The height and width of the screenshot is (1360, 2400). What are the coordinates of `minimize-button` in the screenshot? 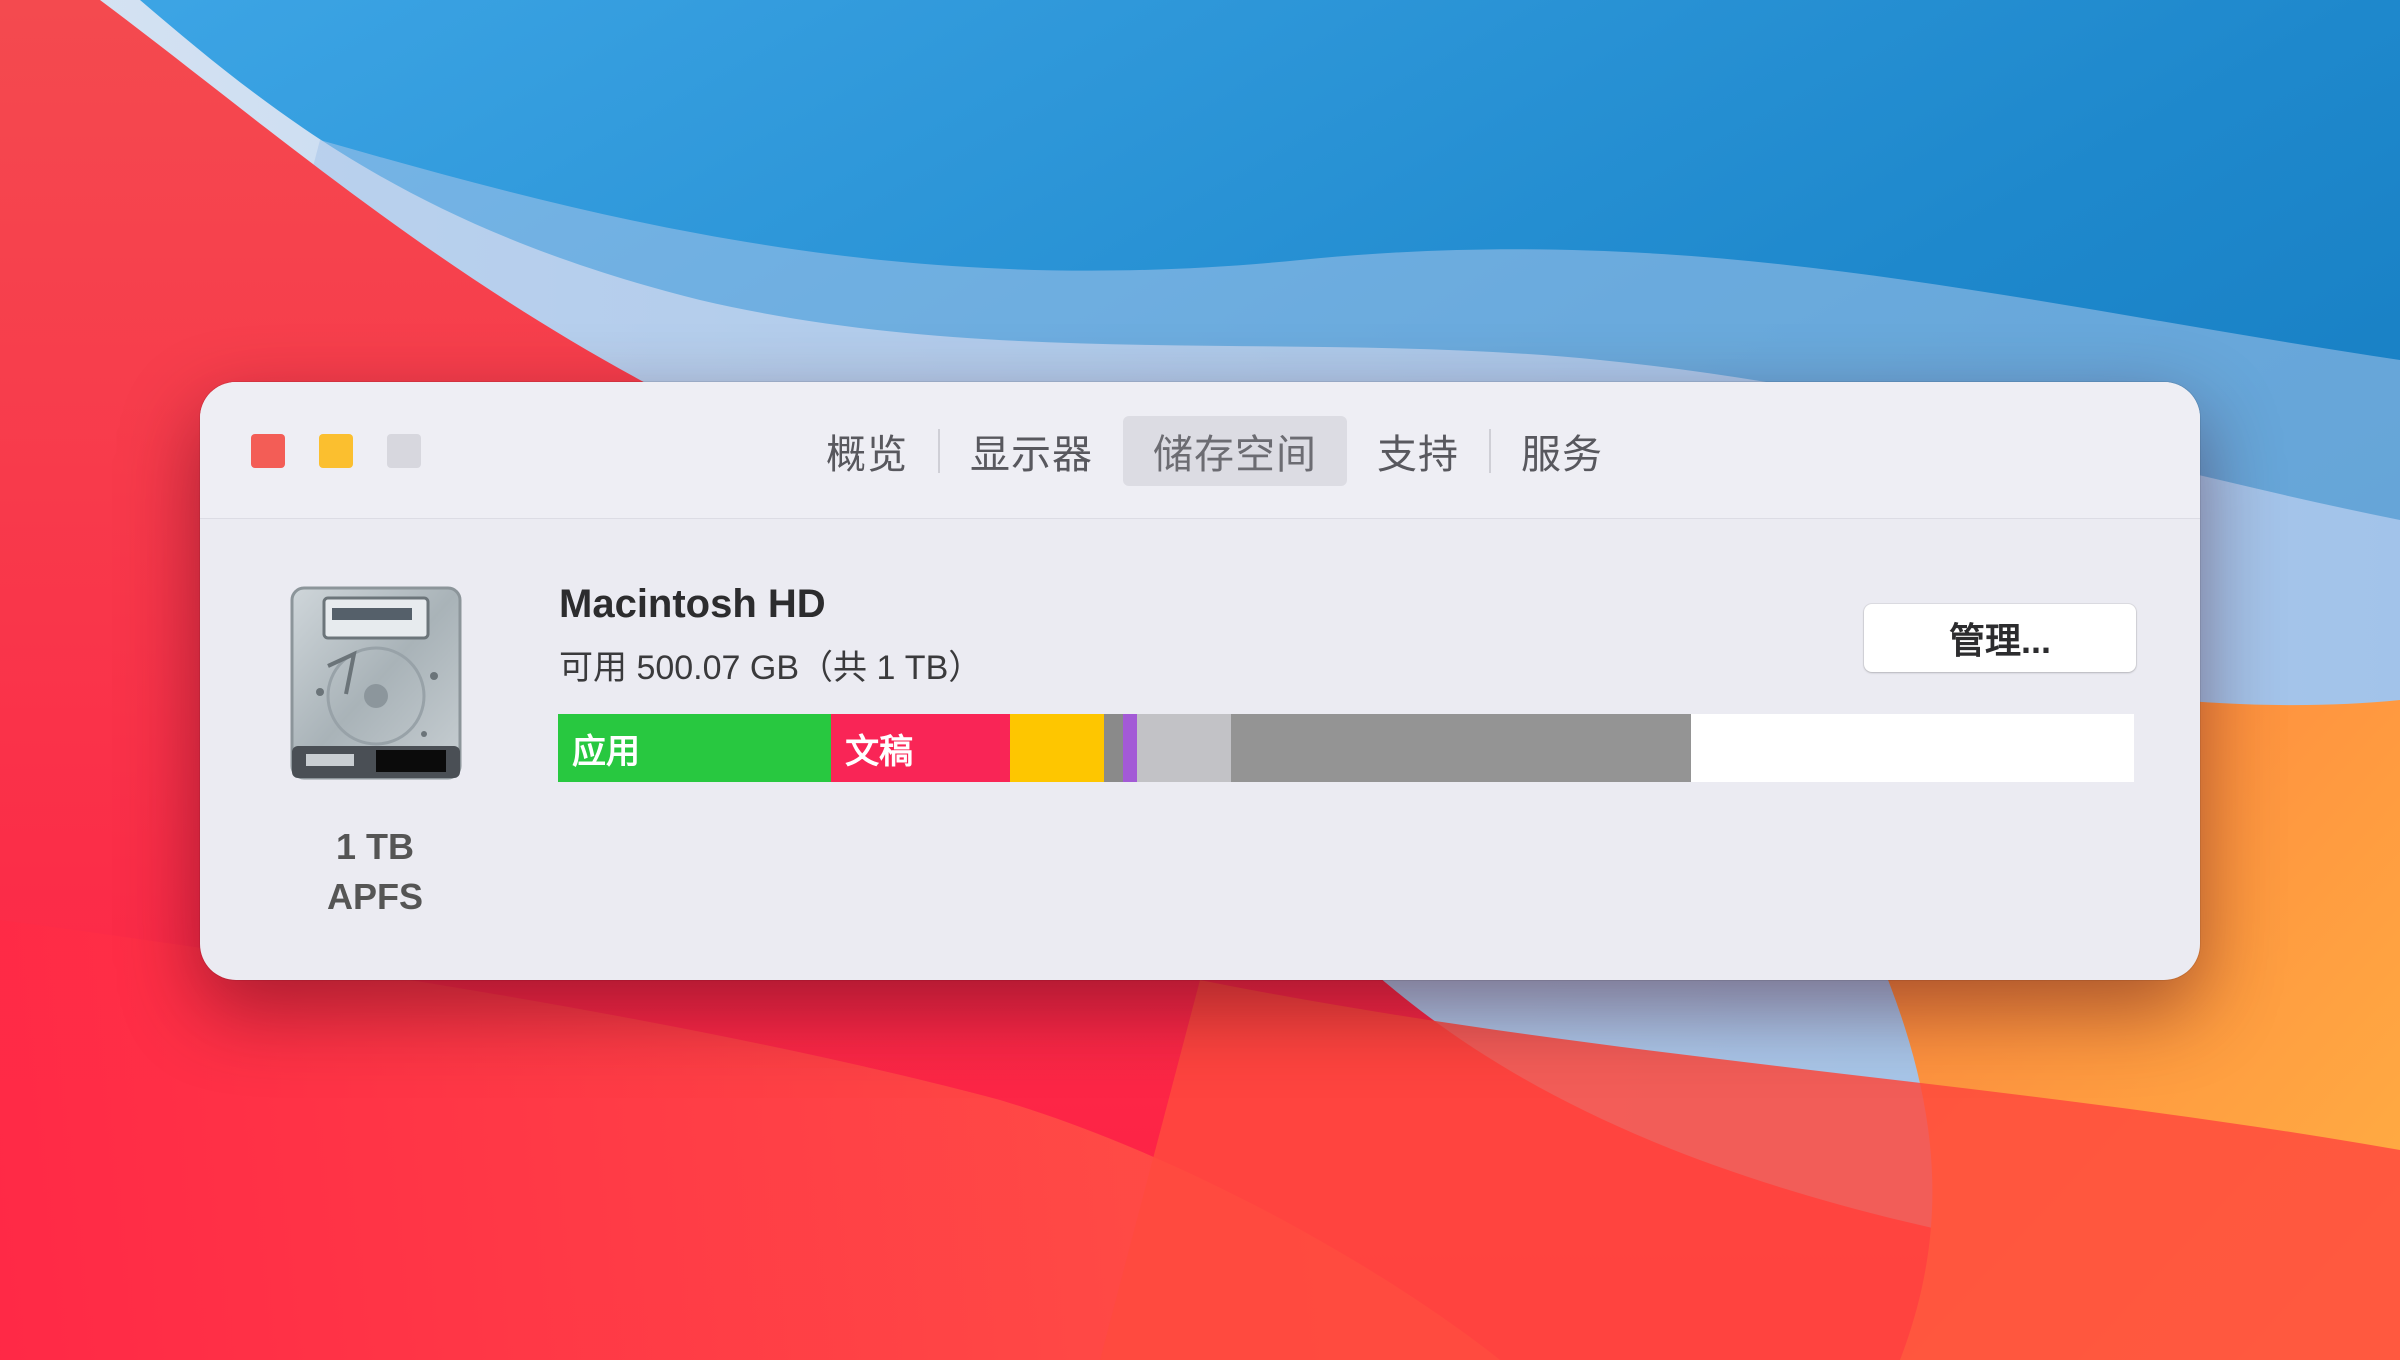 It's located at (336, 451).